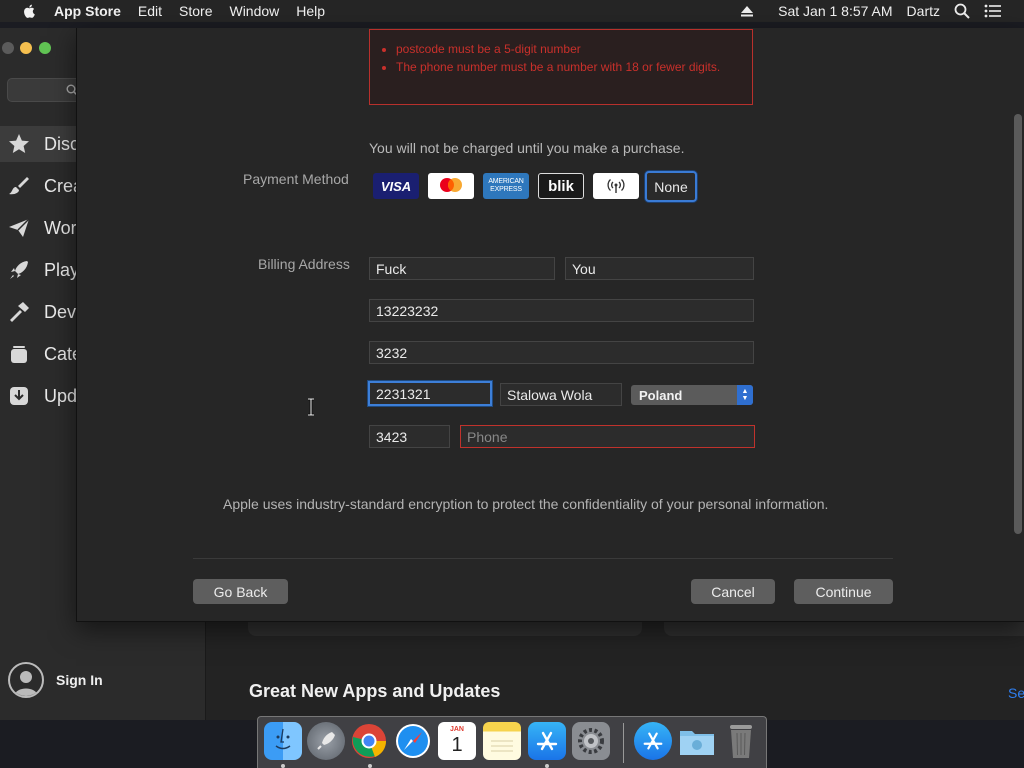 The image size is (1024, 768). I want to click on app-store-icon, so click(547, 741).